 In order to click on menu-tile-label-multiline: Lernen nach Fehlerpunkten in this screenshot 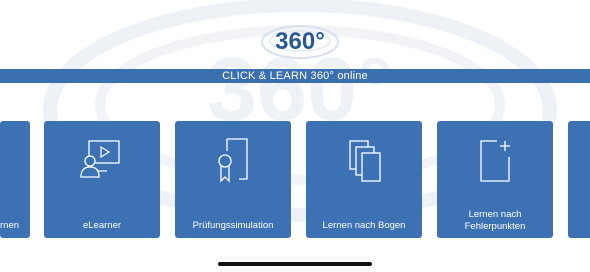, I will do `click(495, 221)`.